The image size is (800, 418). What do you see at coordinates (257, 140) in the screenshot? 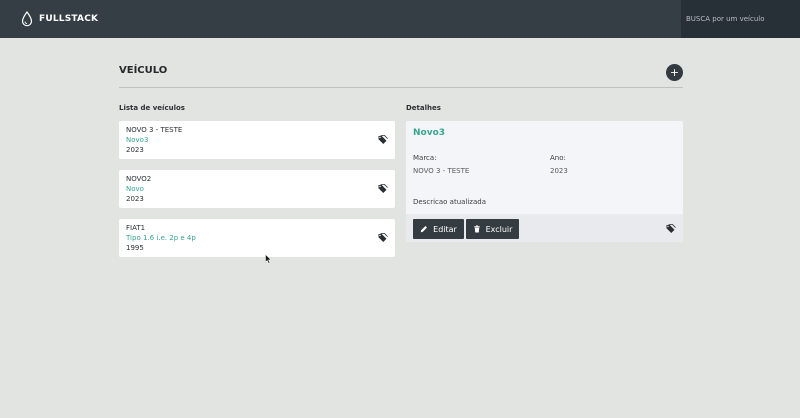
I see `vehicle-list-item: NOVO 3 - TESTE Novo3 2023` at bounding box center [257, 140].